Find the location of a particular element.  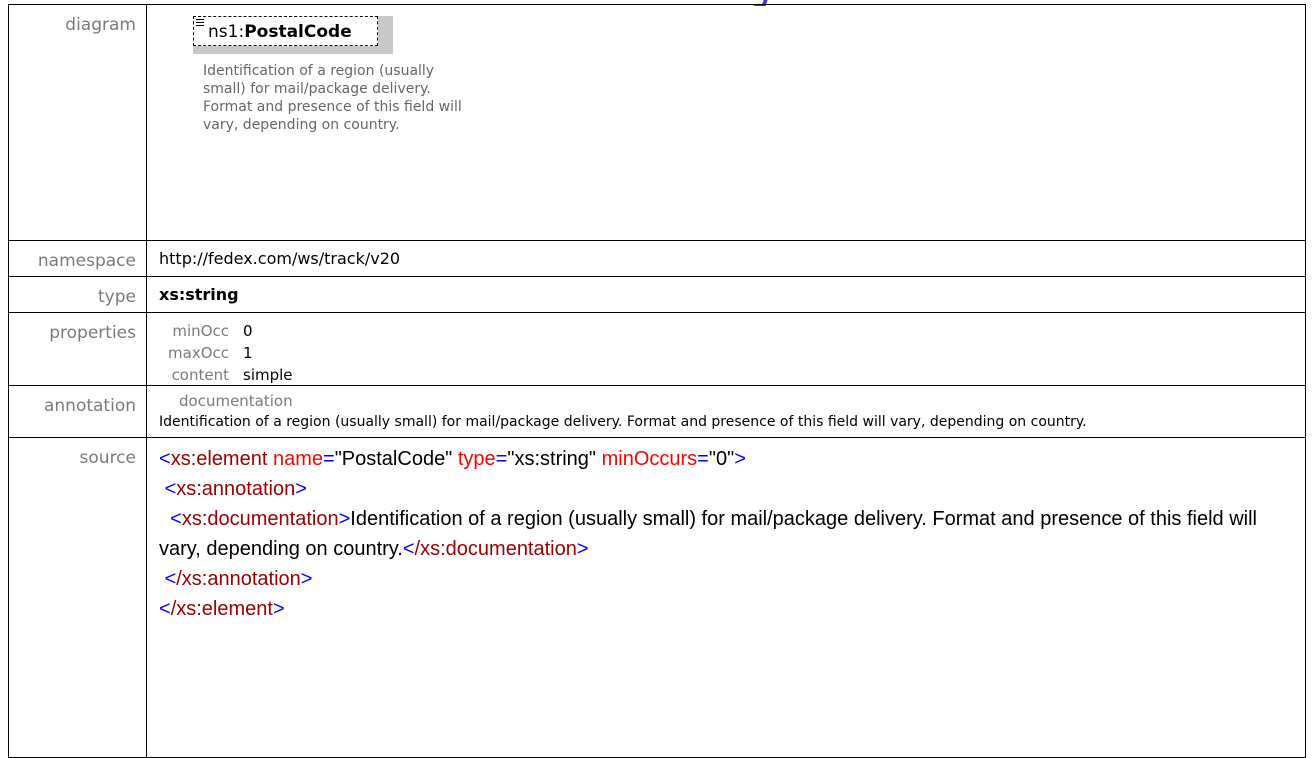

element-diagram-box: ns1:PostalCode is located at coordinates (293, 35).